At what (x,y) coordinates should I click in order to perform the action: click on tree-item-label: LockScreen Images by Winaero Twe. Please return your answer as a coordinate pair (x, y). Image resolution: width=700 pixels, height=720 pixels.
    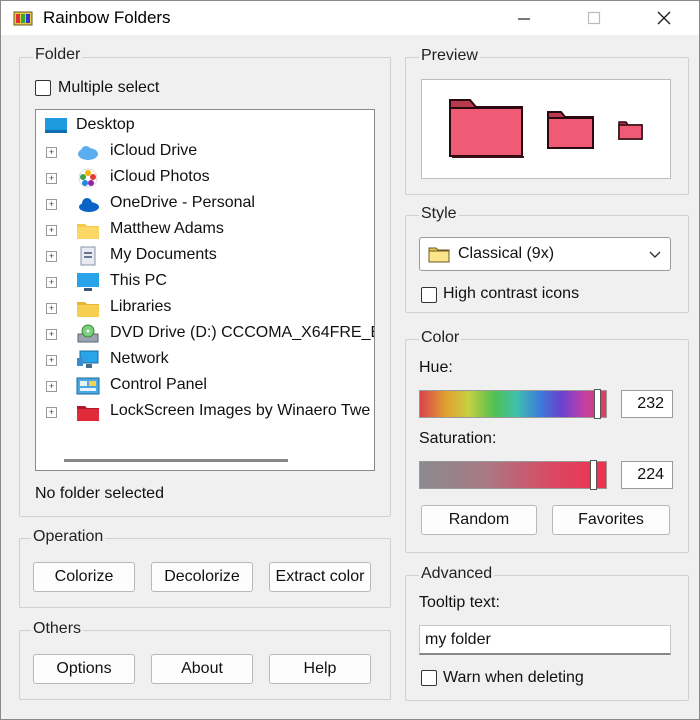
    Looking at the image, I should click on (240, 410).